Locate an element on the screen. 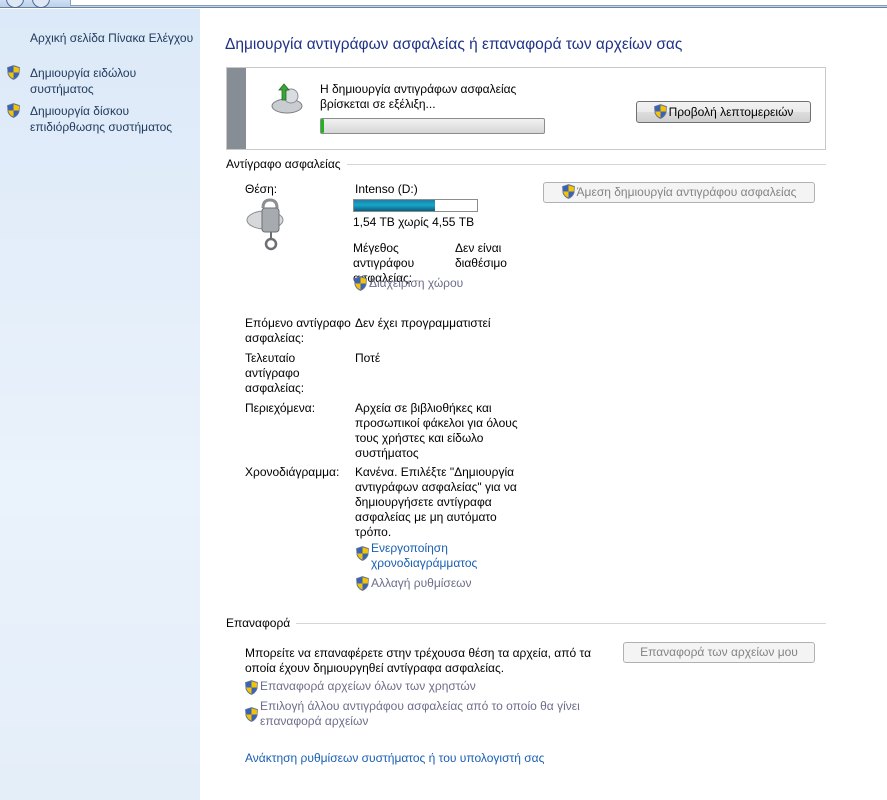 This screenshot has width=887, height=800. window-titlebar is located at coordinates (443, 4).